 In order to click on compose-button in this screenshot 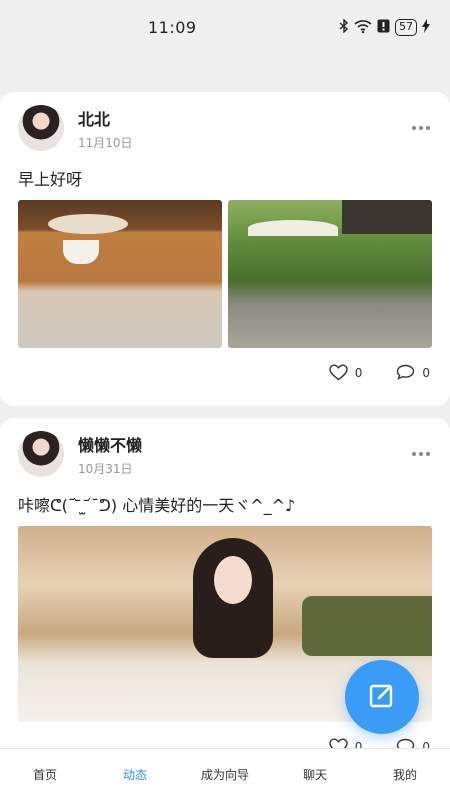, I will do `click(382, 697)`.